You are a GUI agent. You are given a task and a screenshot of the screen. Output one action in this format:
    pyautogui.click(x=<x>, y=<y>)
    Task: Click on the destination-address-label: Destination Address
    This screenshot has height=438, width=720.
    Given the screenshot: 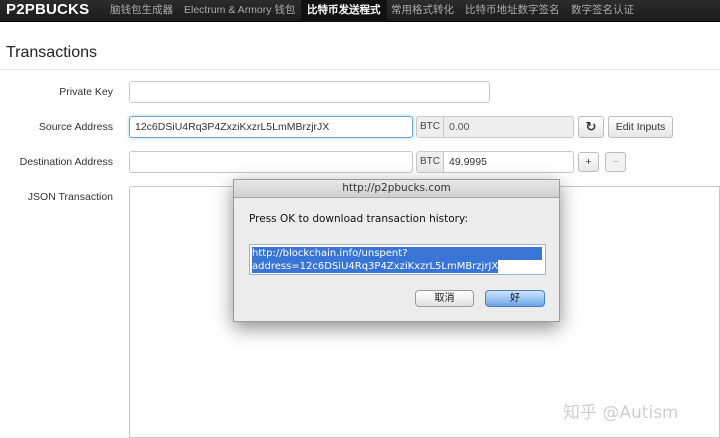 What is the action you would take?
    pyautogui.click(x=66, y=162)
    